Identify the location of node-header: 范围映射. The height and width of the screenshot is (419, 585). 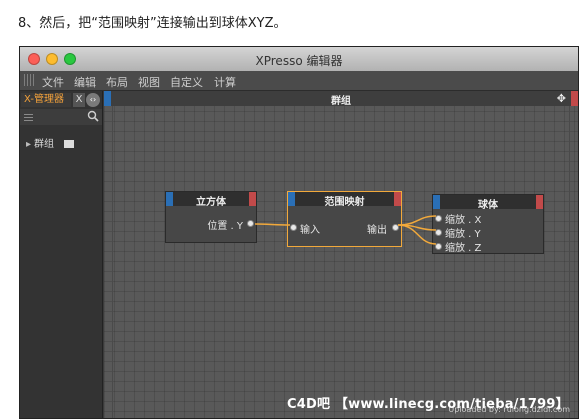
(344, 200).